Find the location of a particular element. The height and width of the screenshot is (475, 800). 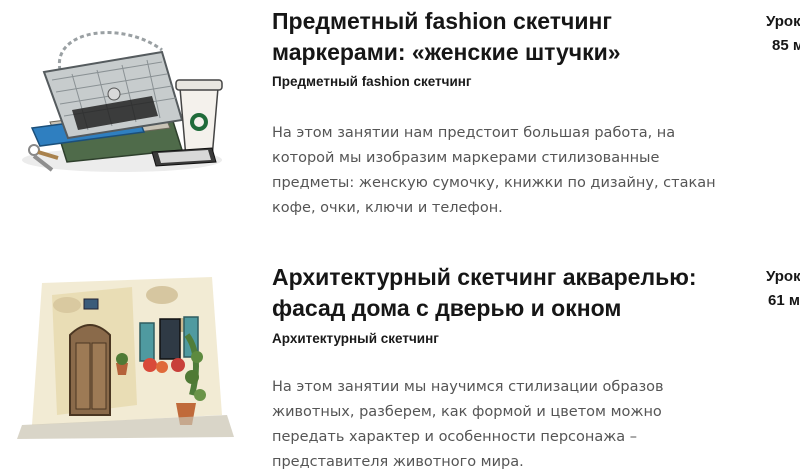

lesson-duration: 61 м is located at coordinates (784, 300).